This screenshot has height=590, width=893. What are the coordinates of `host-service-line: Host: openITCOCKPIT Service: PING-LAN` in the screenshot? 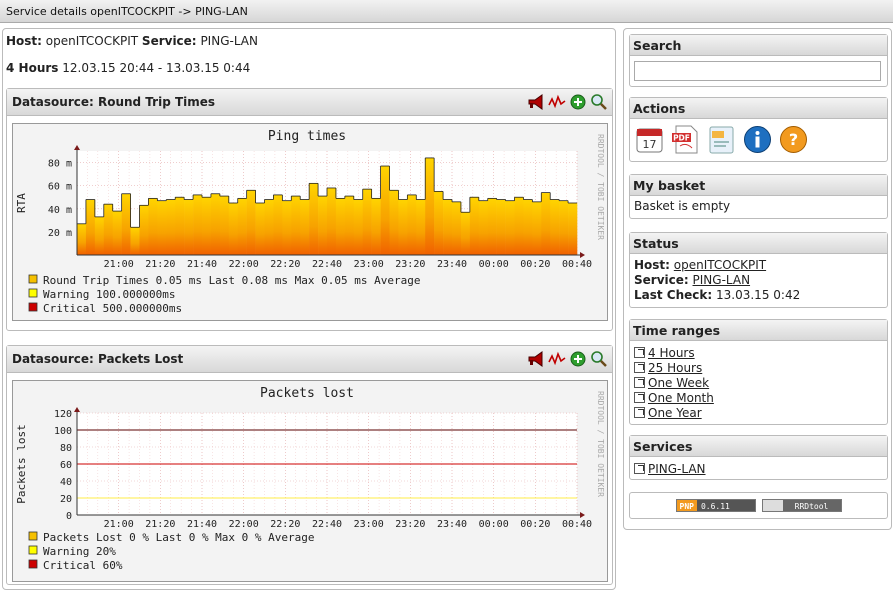 It's located at (132, 41).